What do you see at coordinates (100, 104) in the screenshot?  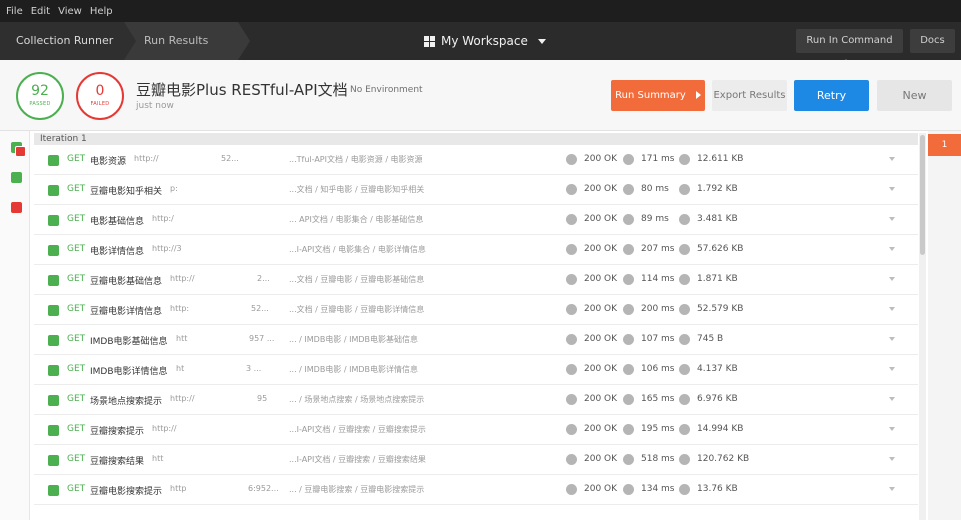 I see `failed-label: FAILED` at bounding box center [100, 104].